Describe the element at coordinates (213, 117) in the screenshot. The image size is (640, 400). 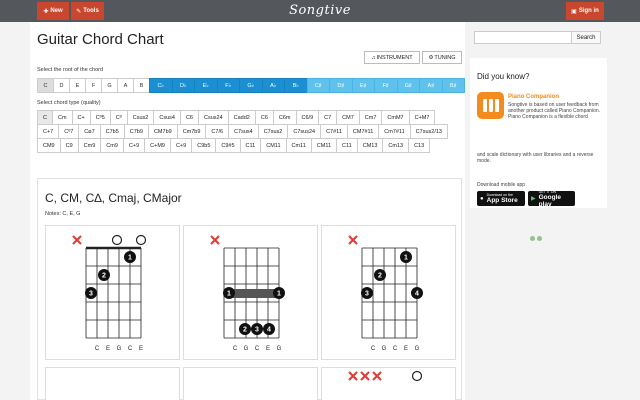
I see `chord-type-button: Csus24` at that location.